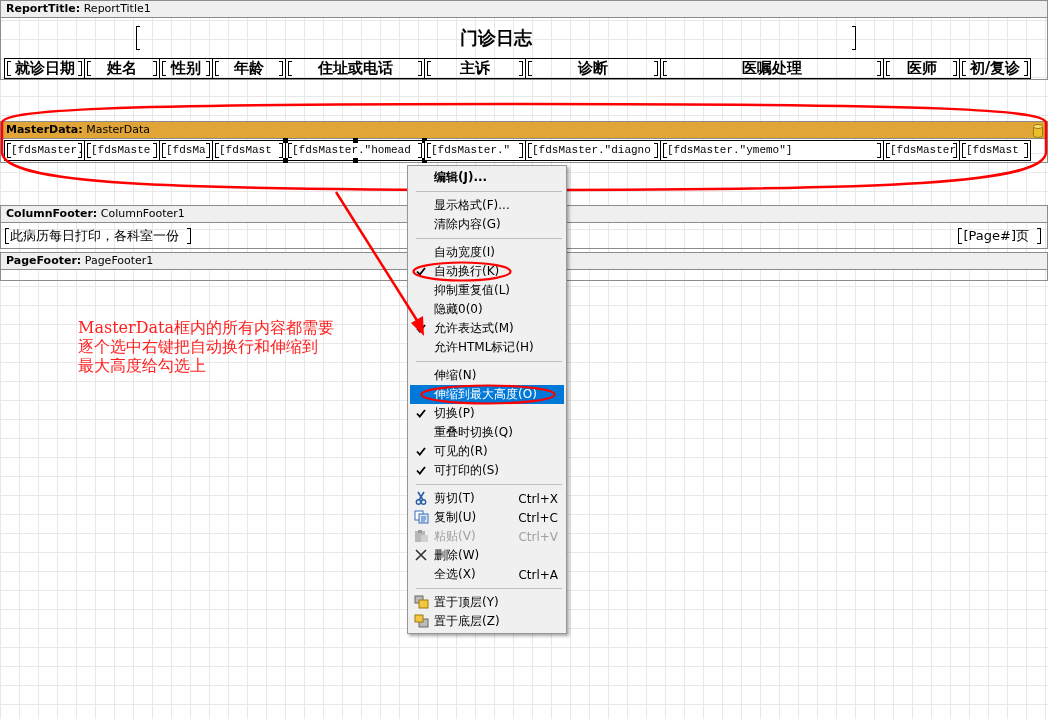 This screenshot has width=1048, height=719. What do you see at coordinates (421, 517) in the screenshot?
I see `copy-icon` at bounding box center [421, 517].